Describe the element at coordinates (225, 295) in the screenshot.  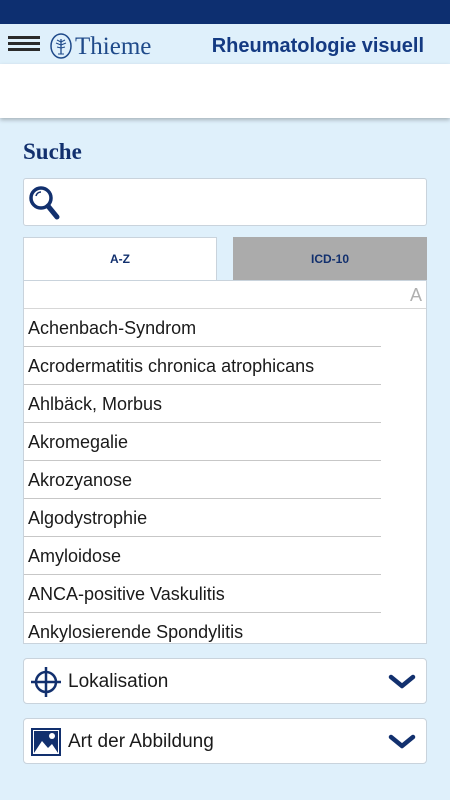
I see `alphabet-index-strip: A` at that location.